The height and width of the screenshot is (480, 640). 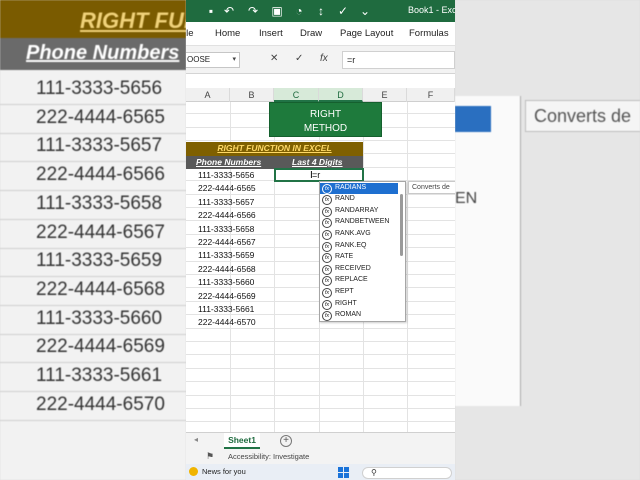 What do you see at coordinates (268, 456) in the screenshot?
I see `accessibility-status: Accessibility: Investigate` at bounding box center [268, 456].